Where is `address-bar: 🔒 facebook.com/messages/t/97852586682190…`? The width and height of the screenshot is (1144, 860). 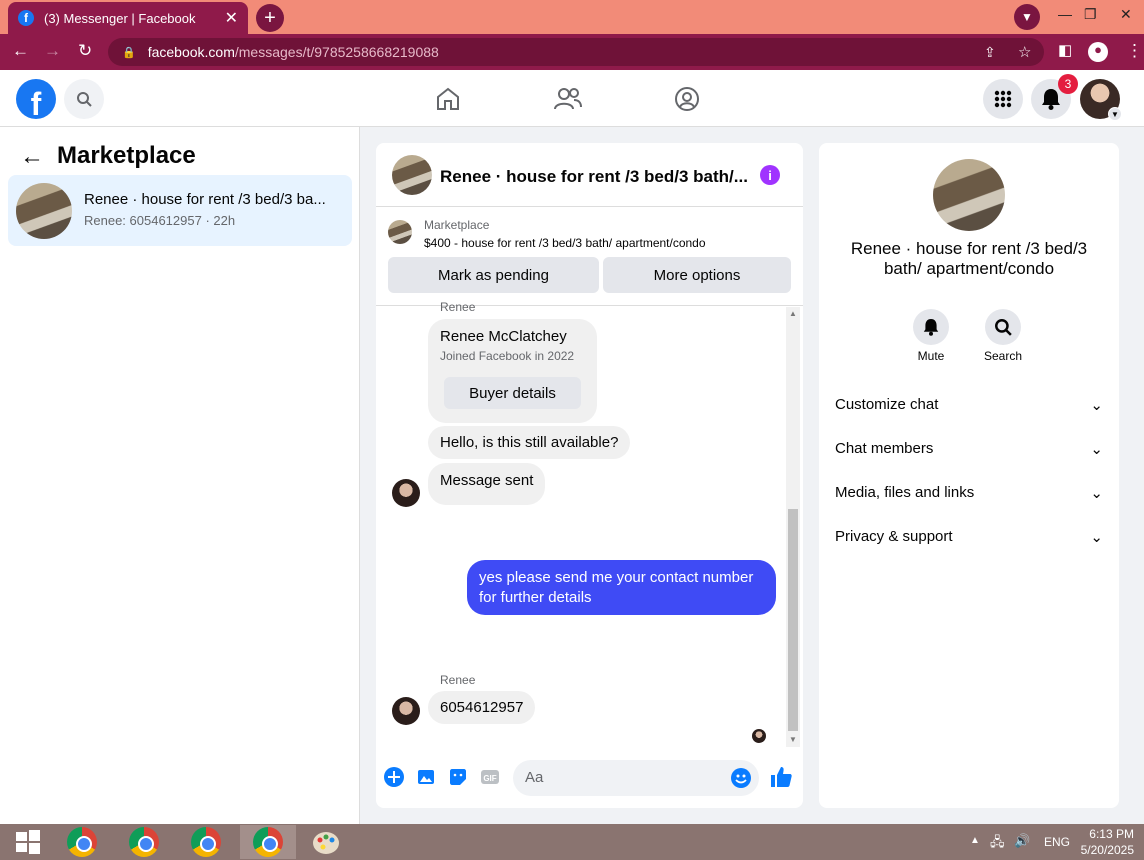
address-bar: 🔒 facebook.com/messages/t/97852586682190… is located at coordinates (576, 52).